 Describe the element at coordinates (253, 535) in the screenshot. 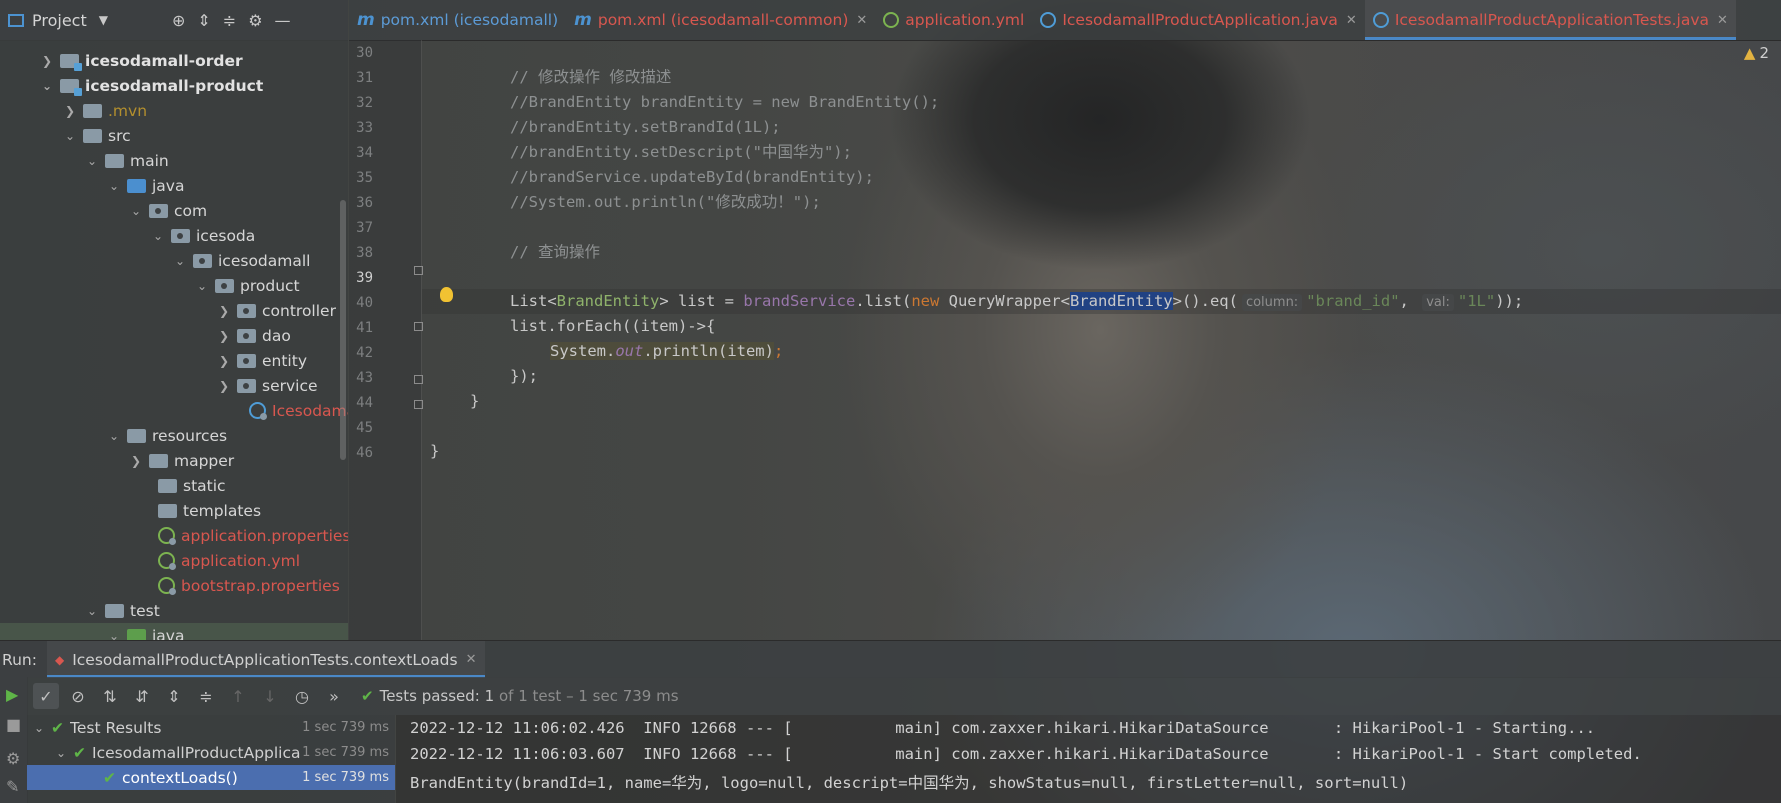

I see `tree-item-application-properties: application.properties` at that location.